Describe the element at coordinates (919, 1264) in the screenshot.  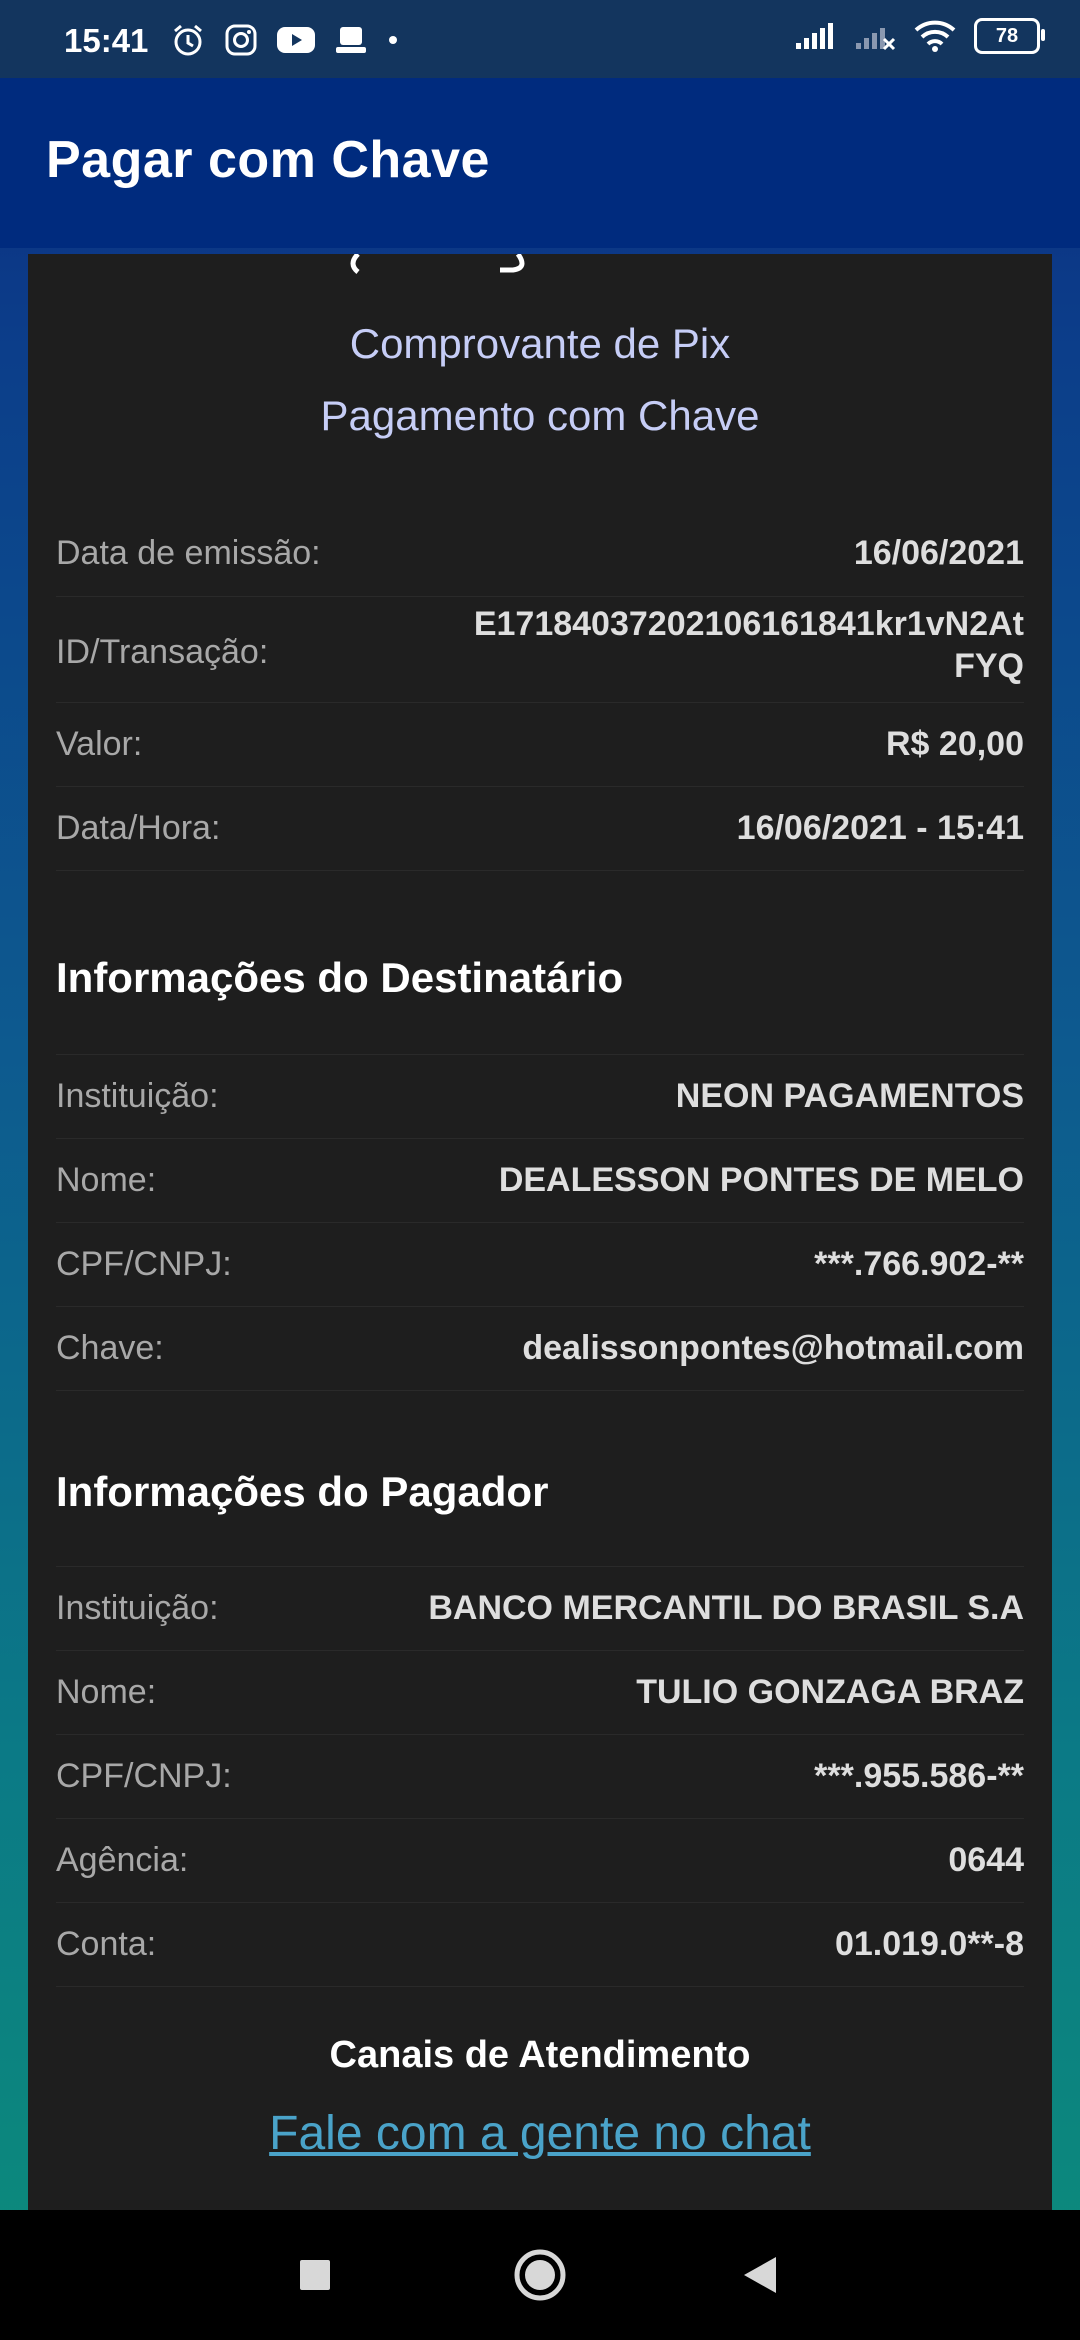
I see `row-value: ***.766.902-**` at that location.